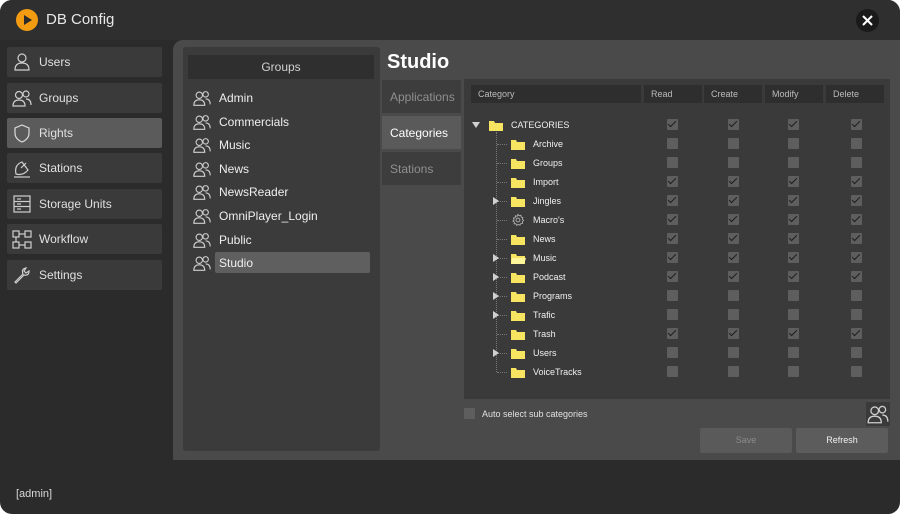 This screenshot has height=514, width=900. Describe the element at coordinates (281, 145) in the screenshot. I see `group-item: Music` at that location.